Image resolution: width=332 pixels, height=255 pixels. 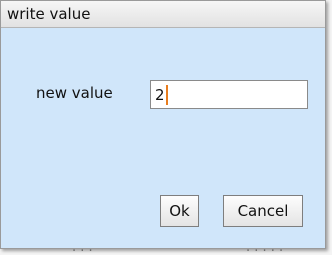 What do you see at coordinates (167, 95) in the screenshot?
I see `text-cursor` at bounding box center [167, 95].